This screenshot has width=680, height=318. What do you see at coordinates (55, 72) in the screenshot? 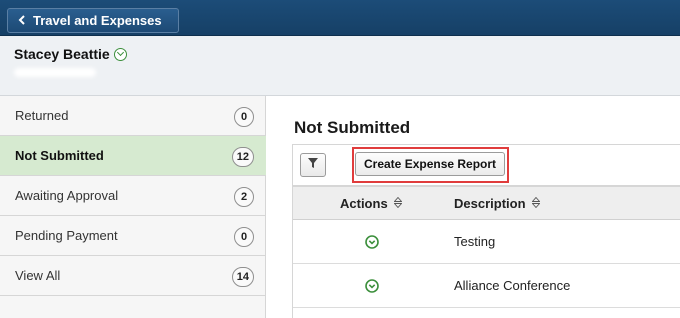
I see `redacted-user-detail` at bounding box center [55, 72].